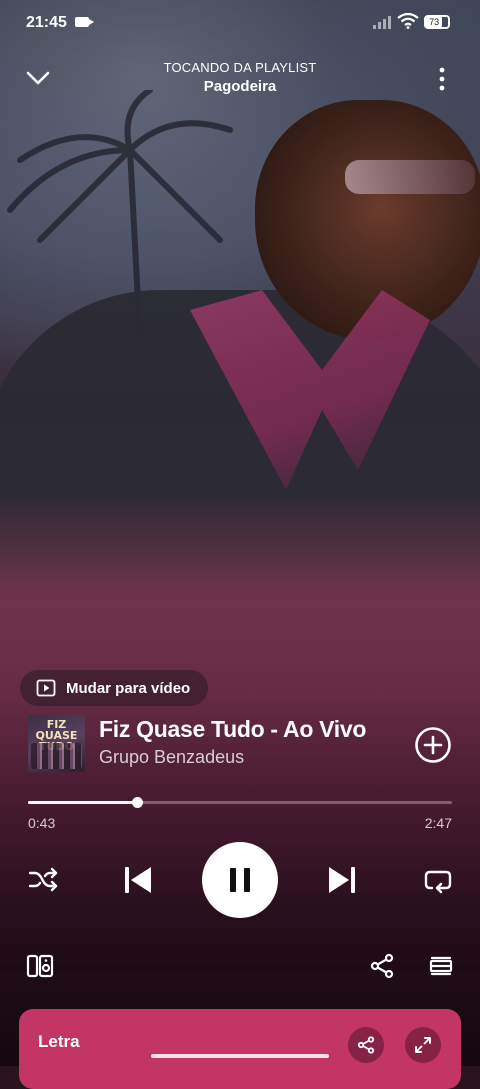 The width and height of the screenshot is (480, 1089). Describe the element at coordinates (171, 757) in the screenshot. I see `artist-name: Grupo Benzadeus` at that location.